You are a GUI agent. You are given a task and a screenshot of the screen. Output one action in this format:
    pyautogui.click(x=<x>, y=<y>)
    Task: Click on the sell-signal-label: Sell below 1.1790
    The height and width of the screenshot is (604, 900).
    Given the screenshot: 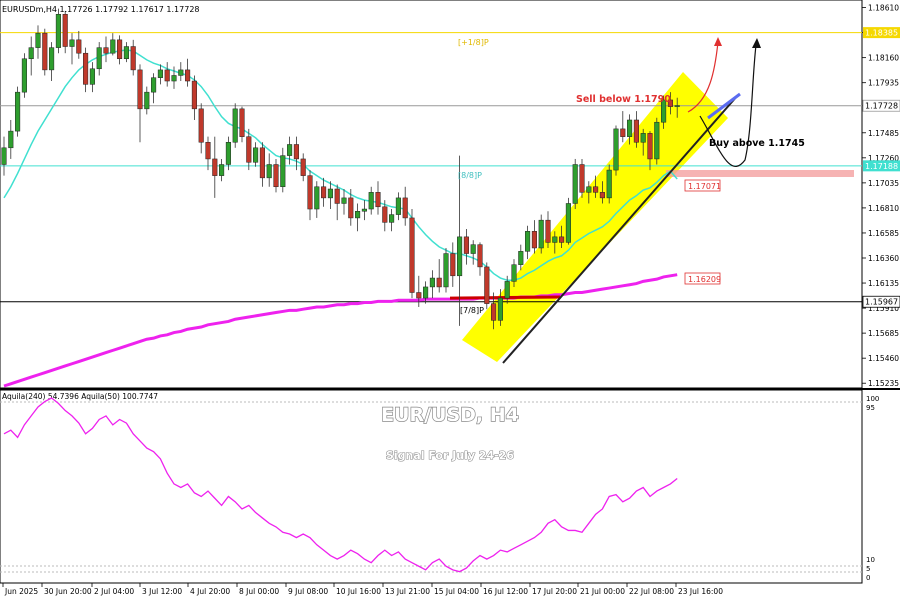 What is the action you would take?
    pyautogui.click(x=623, y=99)
    